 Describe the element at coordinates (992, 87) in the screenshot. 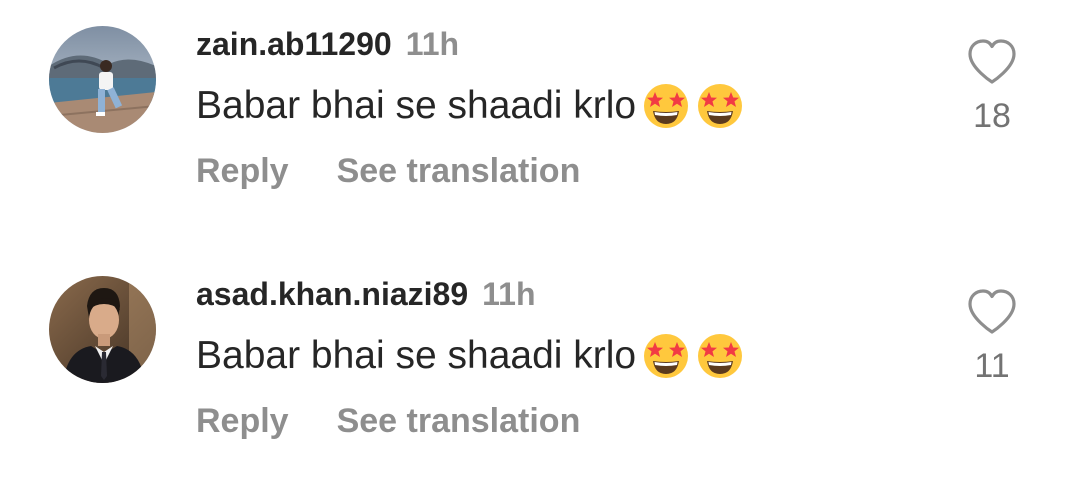

I see `like-control: 18` at that location.